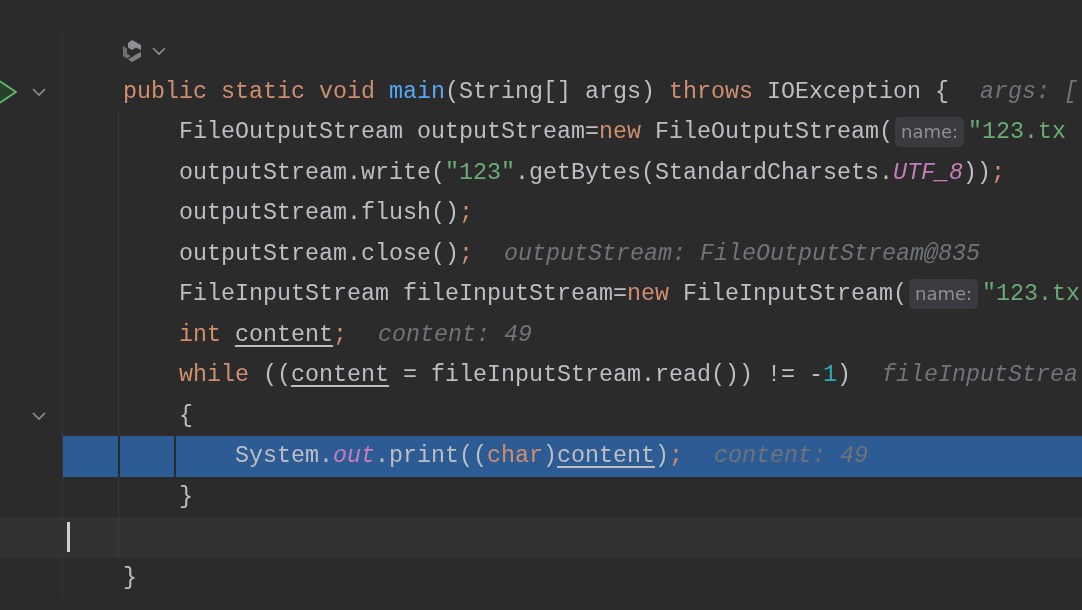 Image resolution: width=1082 pixels, height=610 pixels. I want to click on code-text: outputStream.flush(), so click(319, 213).